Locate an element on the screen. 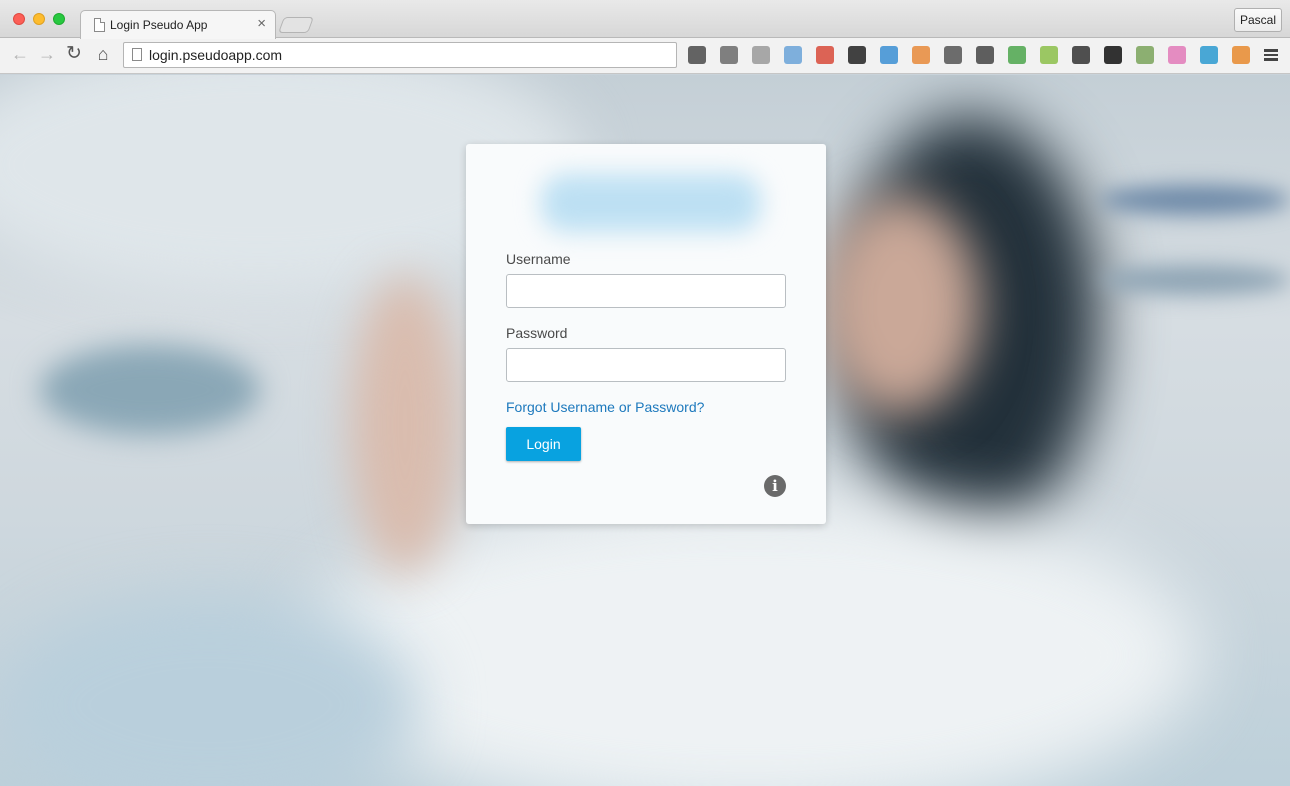 This screenshot has width=1290, height=786. js-icon is located at coordinates (1145, 55).